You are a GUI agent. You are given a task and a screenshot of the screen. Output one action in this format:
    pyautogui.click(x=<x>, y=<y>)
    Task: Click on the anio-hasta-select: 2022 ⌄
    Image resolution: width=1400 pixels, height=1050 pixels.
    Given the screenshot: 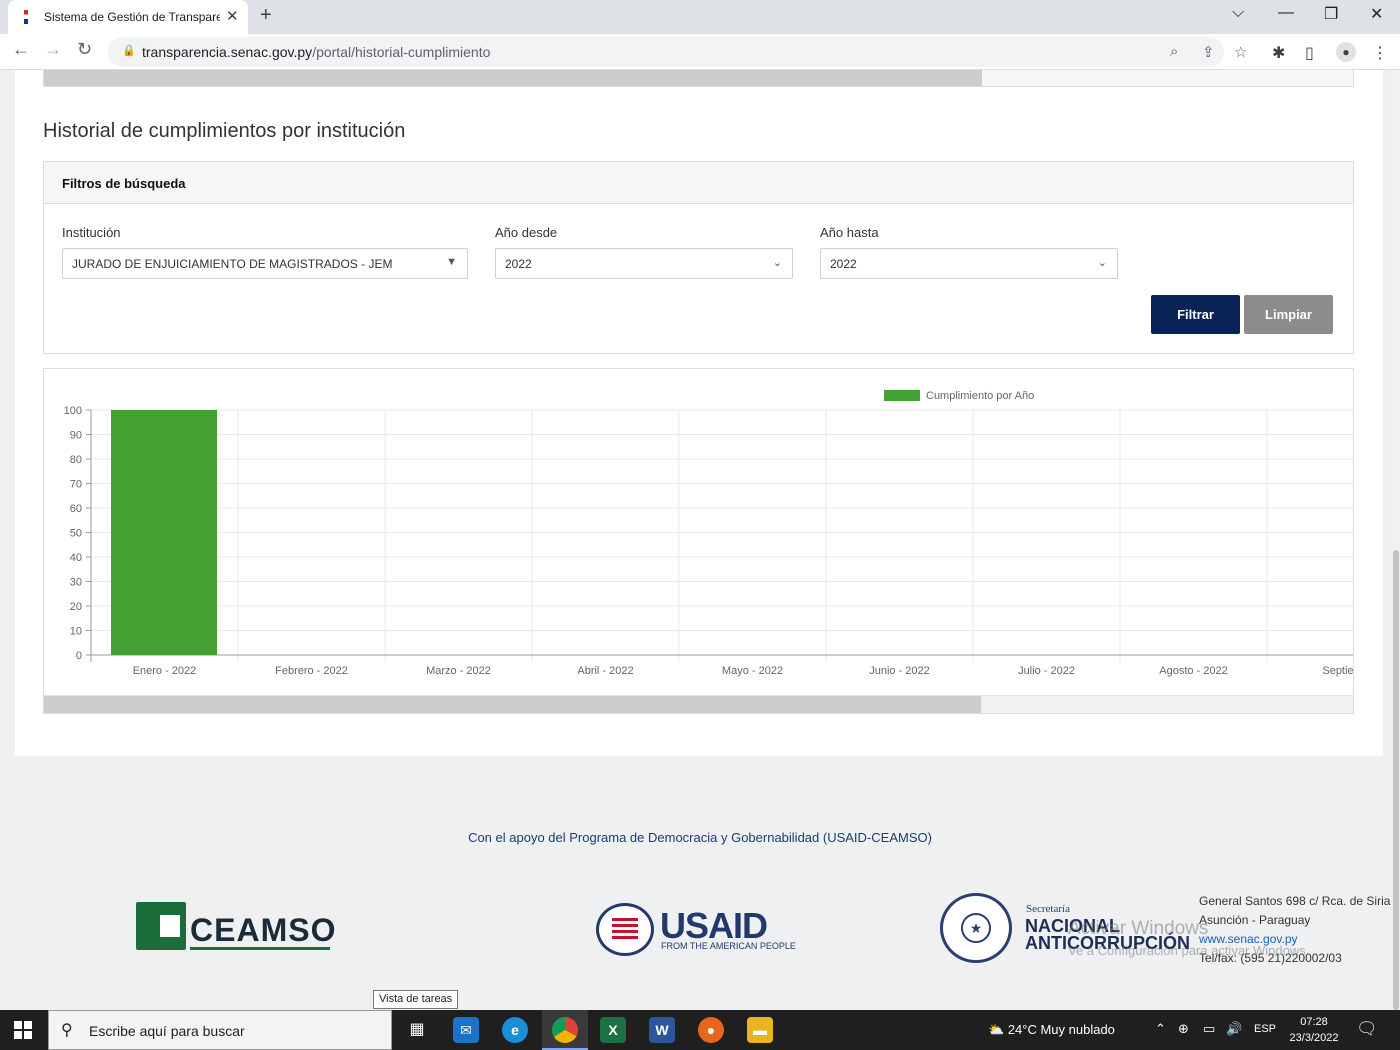 What is the action you would take?
    pyautogui.click(x=969, y=263)
    